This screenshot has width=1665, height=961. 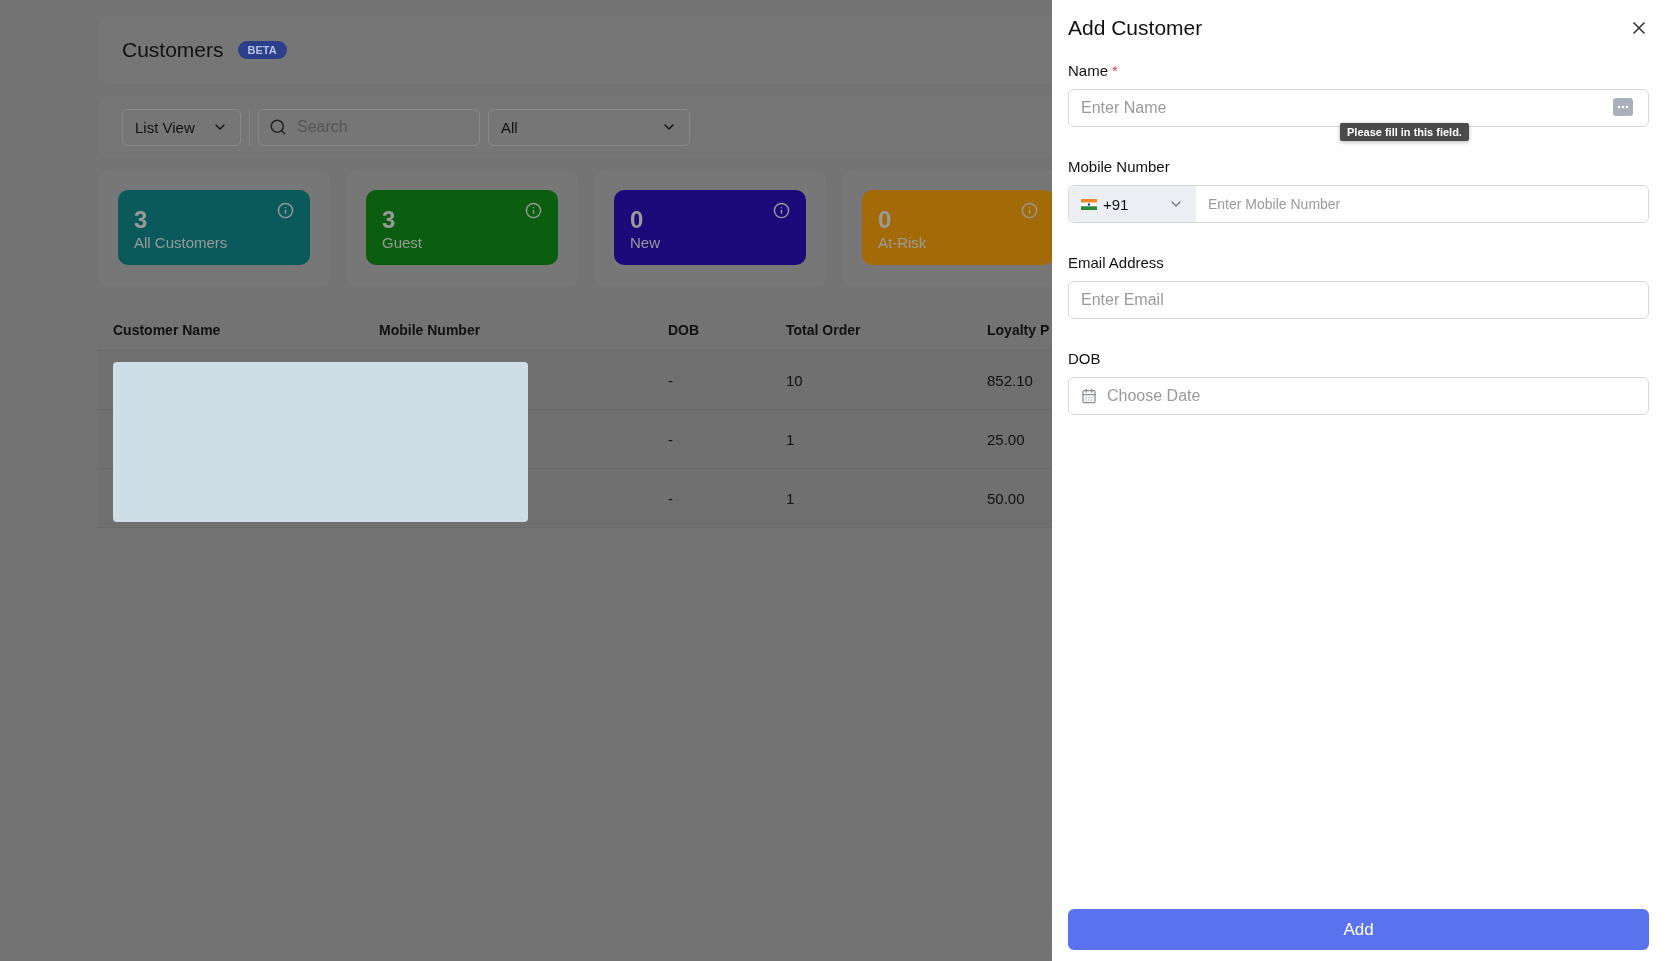 I want to click on stat-label: New, so click(x=645, y=242).